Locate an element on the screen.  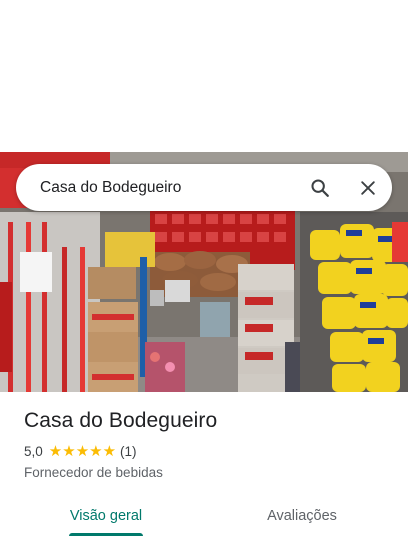
active-tab-indicator is located at coordinates (106, 534).